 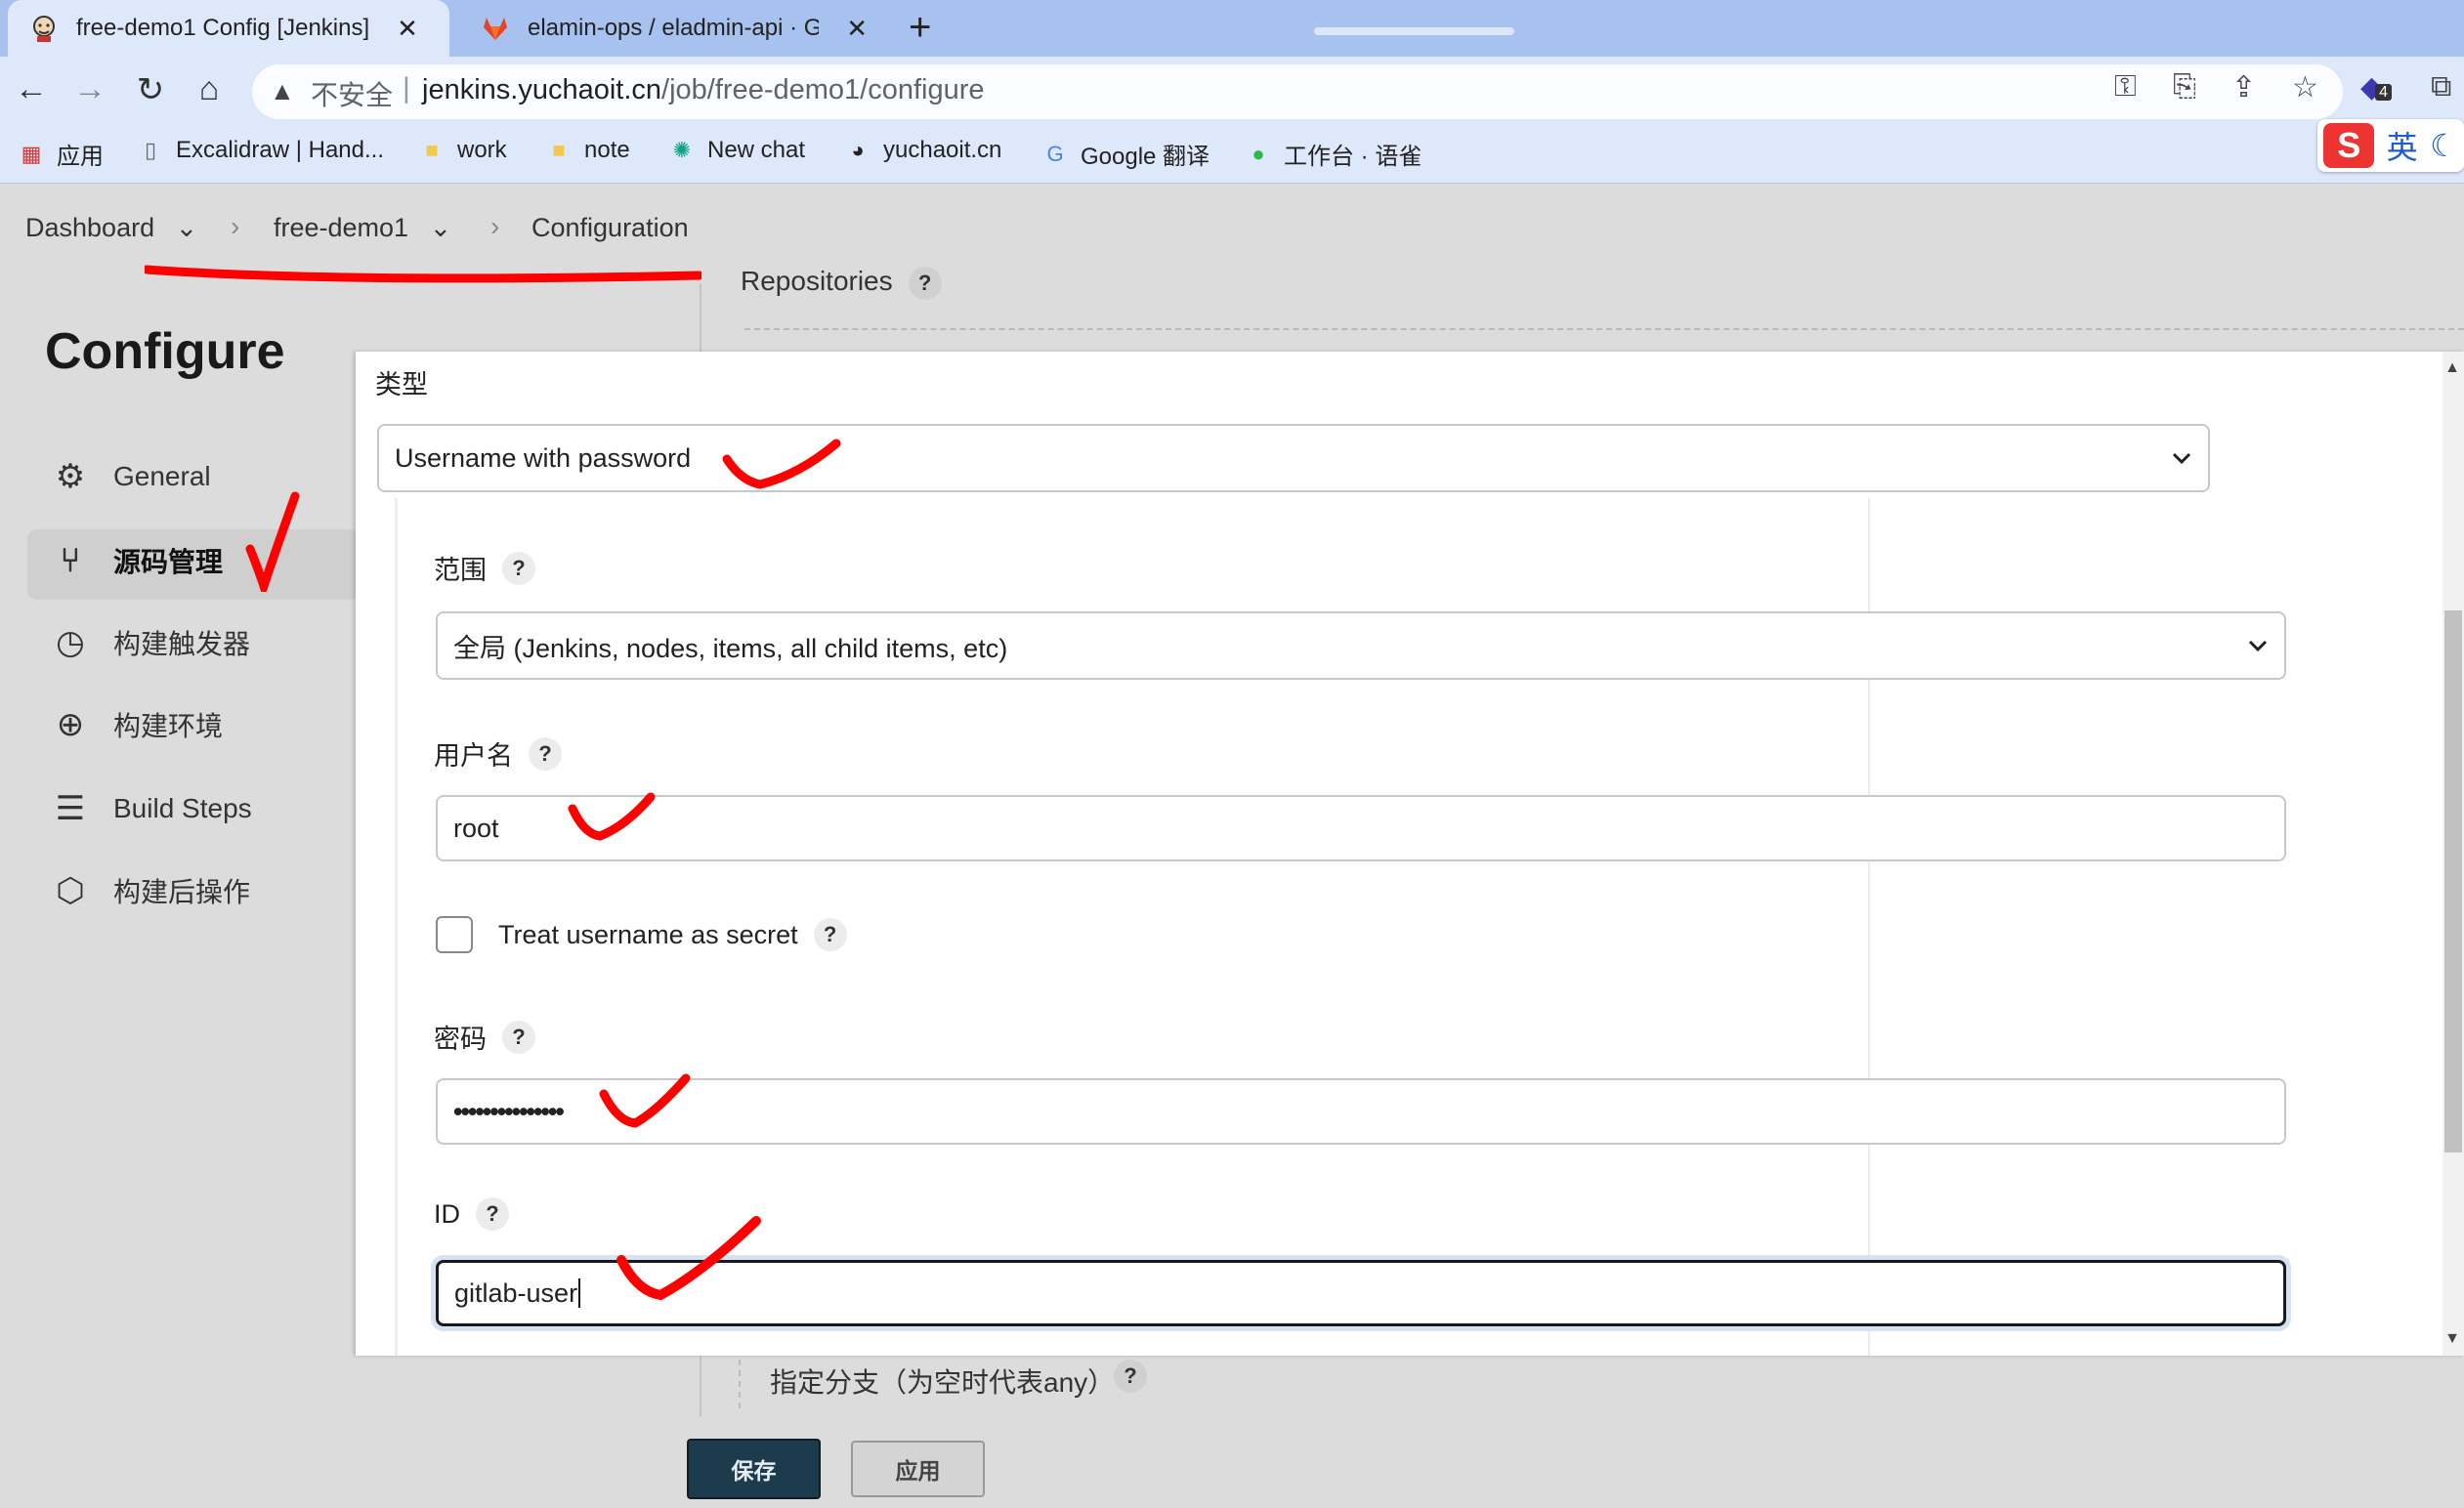 What do you see at coordinates (2452, 368) in the screenshot?
I see `scroll-up-arrow-icon: ▲` at bounding box center [2452, 368].